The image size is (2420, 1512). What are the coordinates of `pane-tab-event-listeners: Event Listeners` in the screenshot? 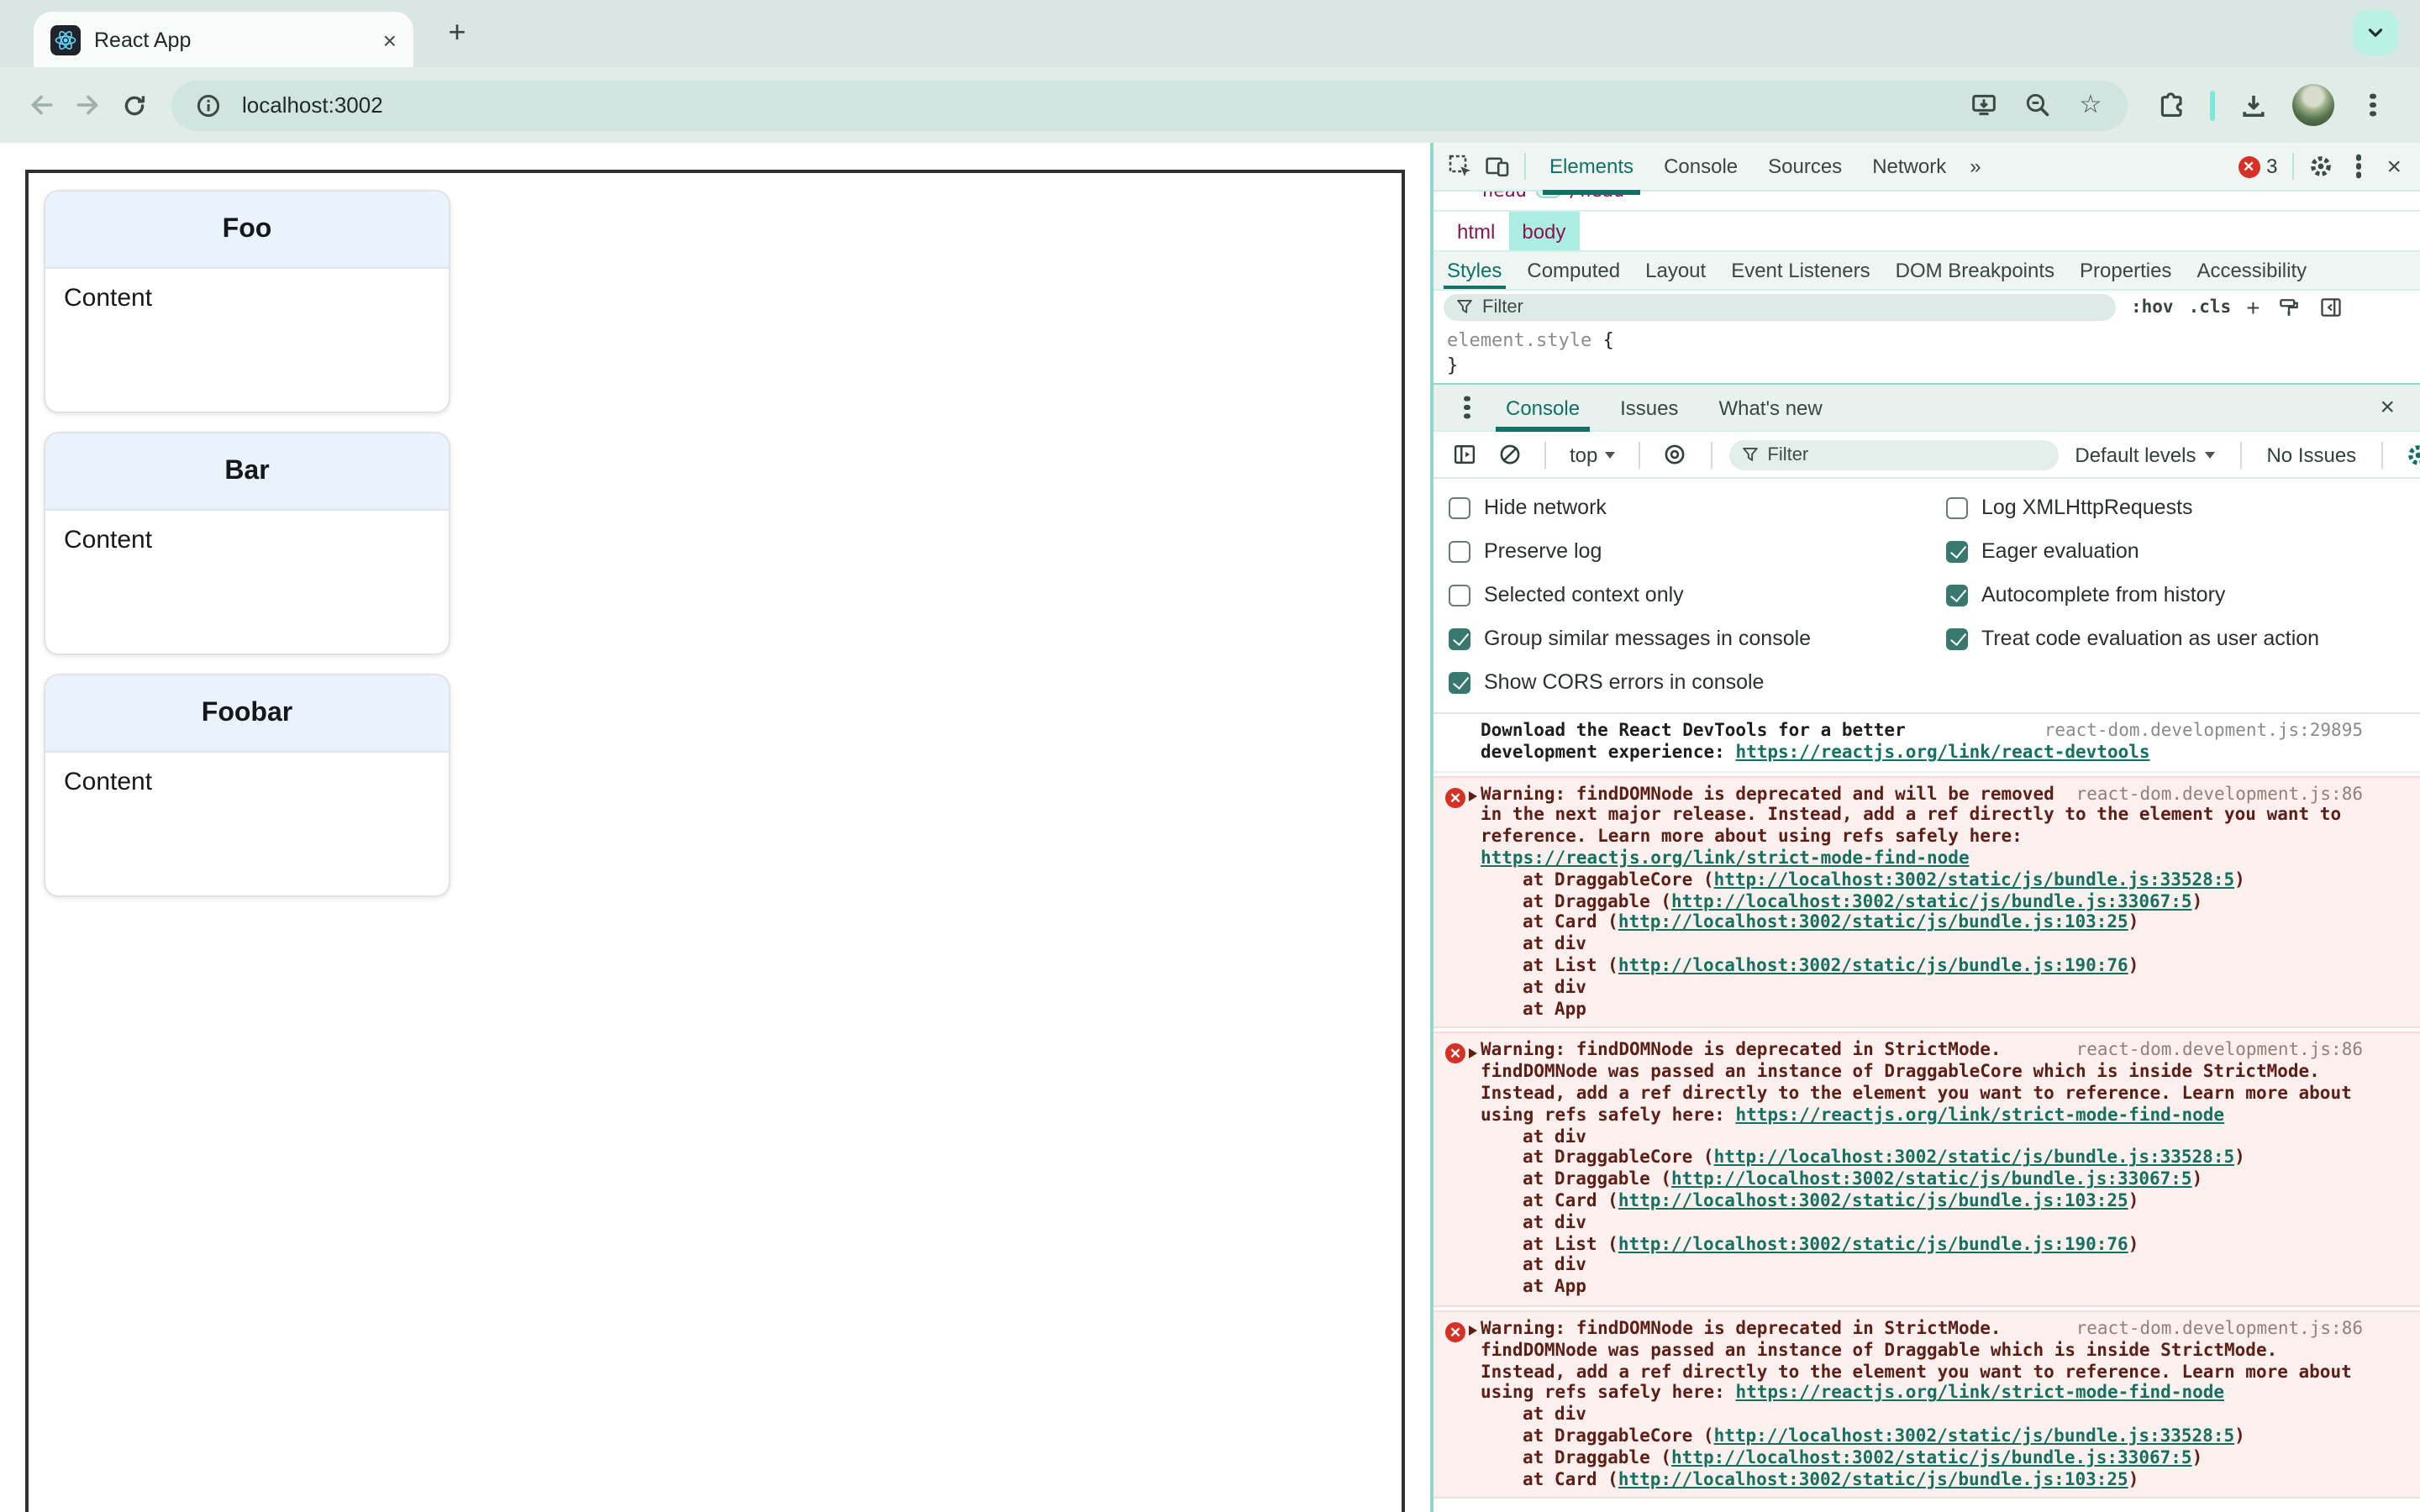 It's located at (1801, 270).